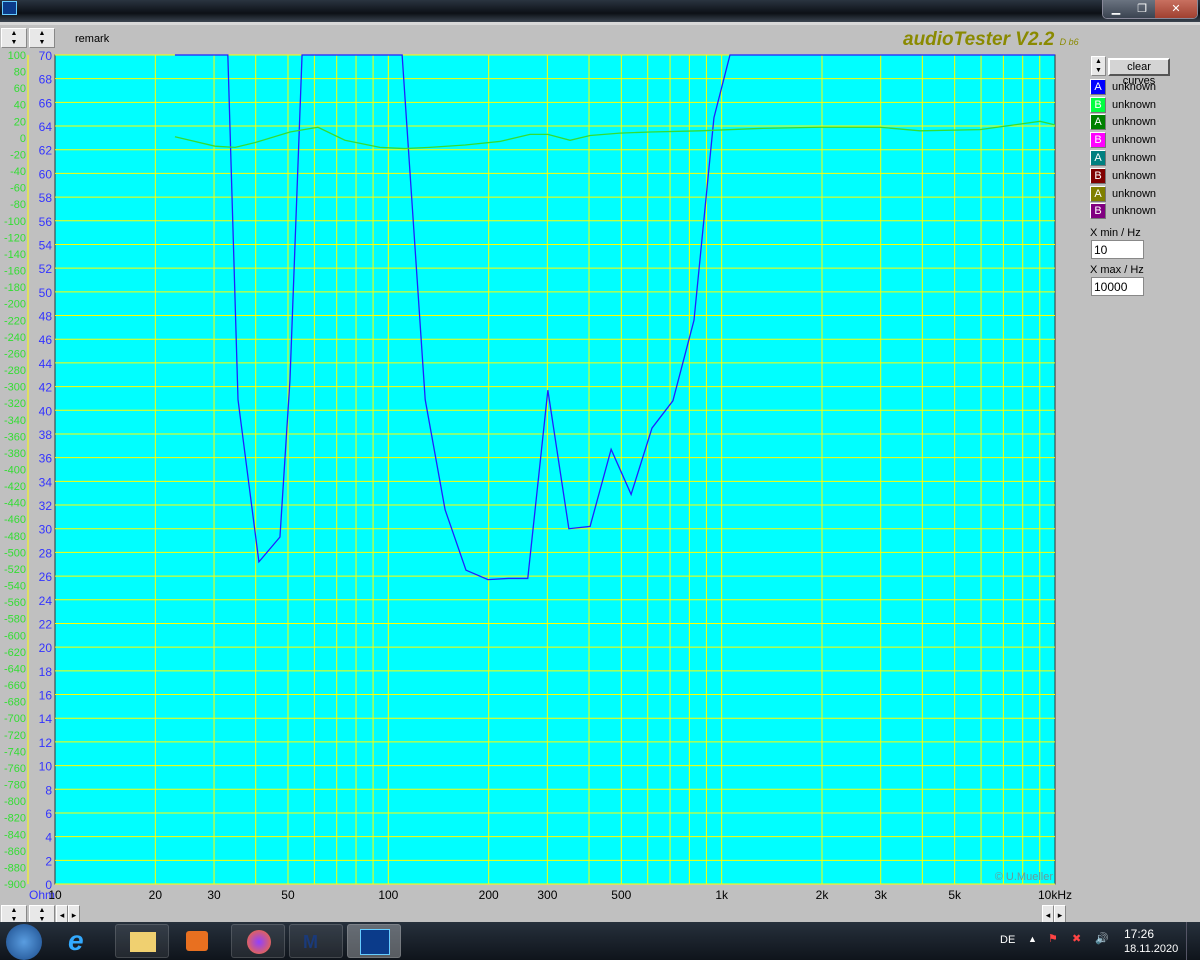 Image resolution: width=1200 pixels, height=960 pixels. What do you see at coordinates (600, 11) in the screenshot?
I see `title-bar: ▁ ❐ ✕` at bounding box center [600, 11].